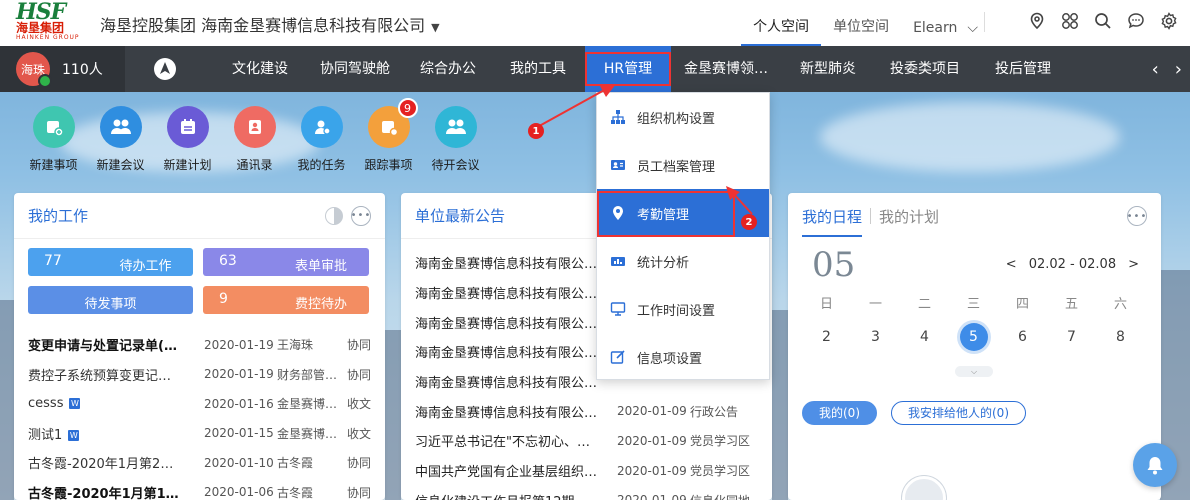  I want to click on nav-item-post-investment: 投后管理, so click(1023, 69).